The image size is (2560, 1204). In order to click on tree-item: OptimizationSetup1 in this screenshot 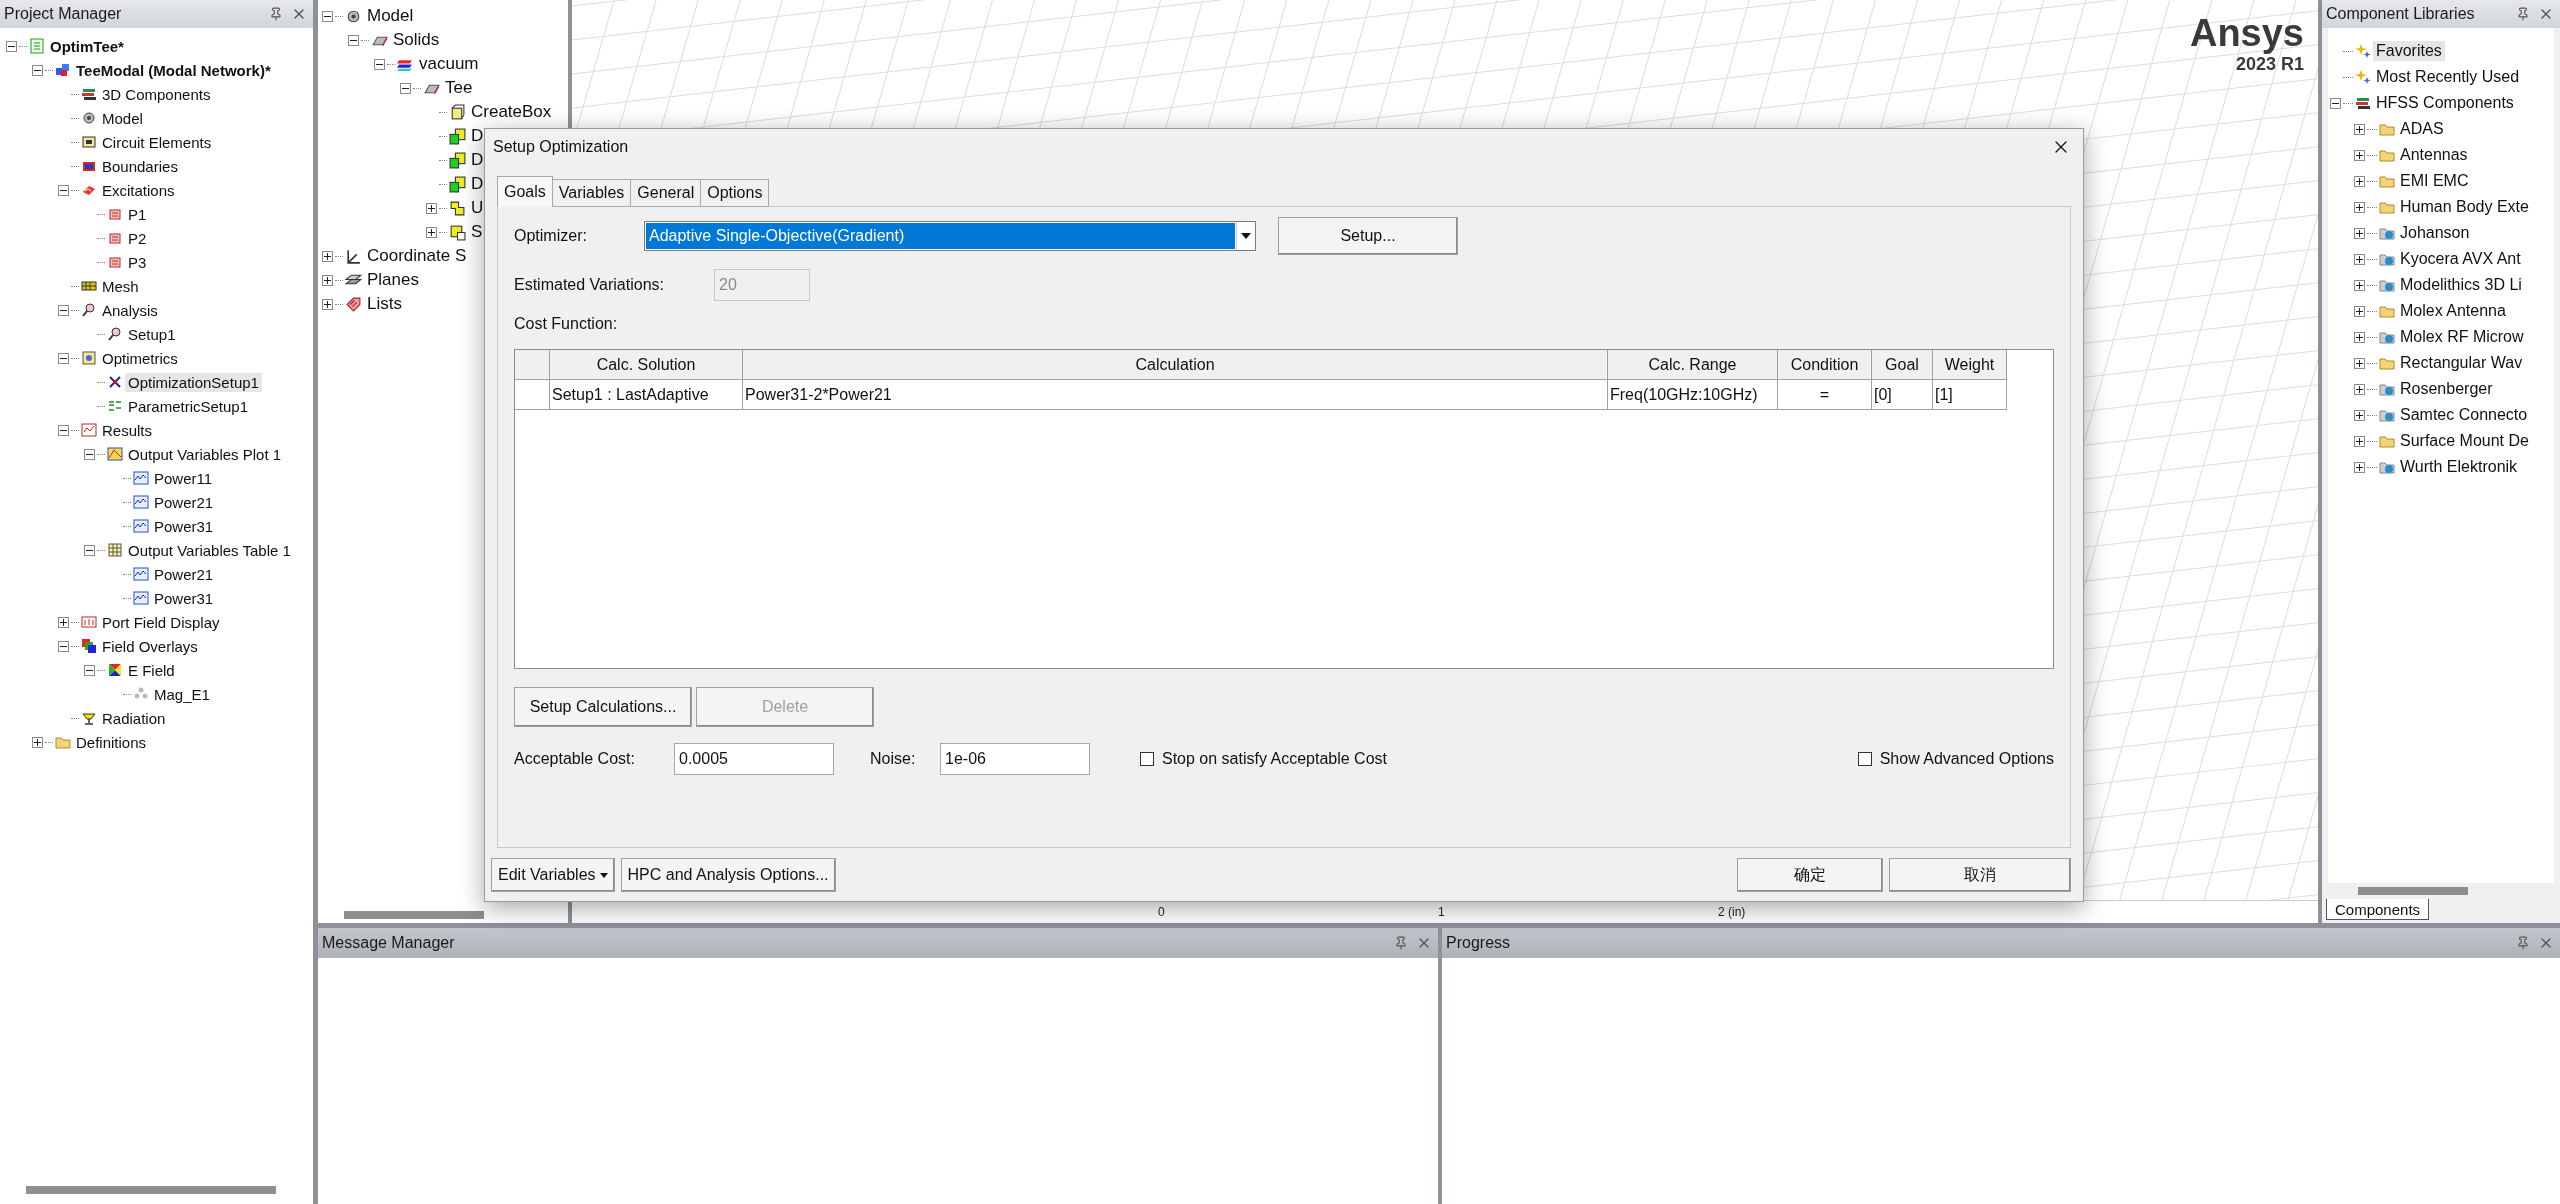, I will do `click(193, 382)`.